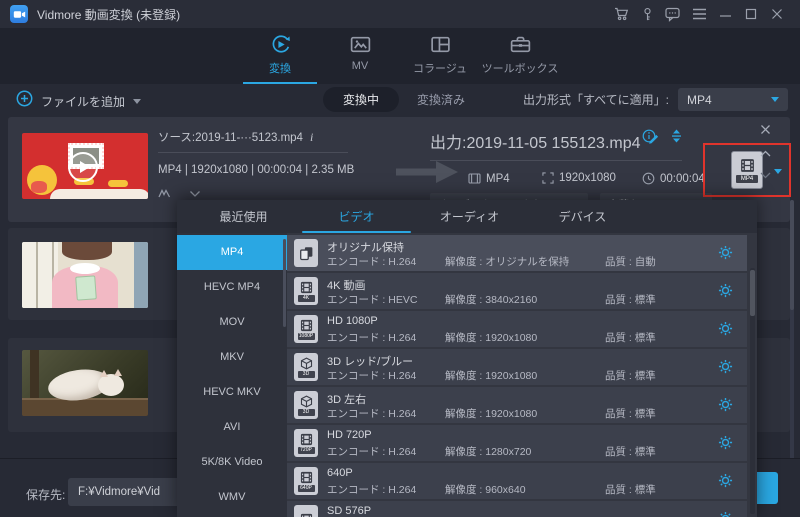 The width and height of the screenshot is (800, 517). What do you see at coordinates (747, 178) in the screenshot?
I see `format-badge: MP4` at bounding box center [747, 178].